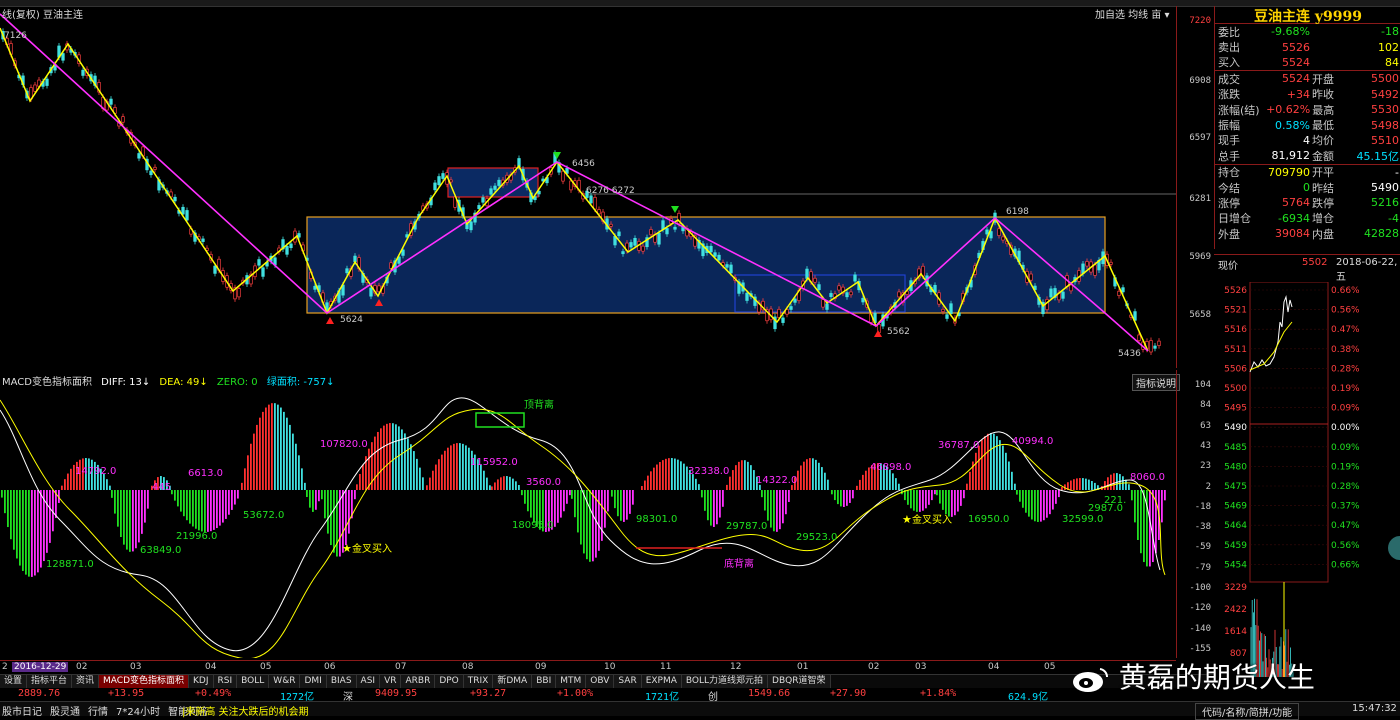 The height and width of the screenshot is (720, 1400). Describe the element at coordinates (1091, 680) in the screenshot. I see `weibo-logo-icon` at that location.